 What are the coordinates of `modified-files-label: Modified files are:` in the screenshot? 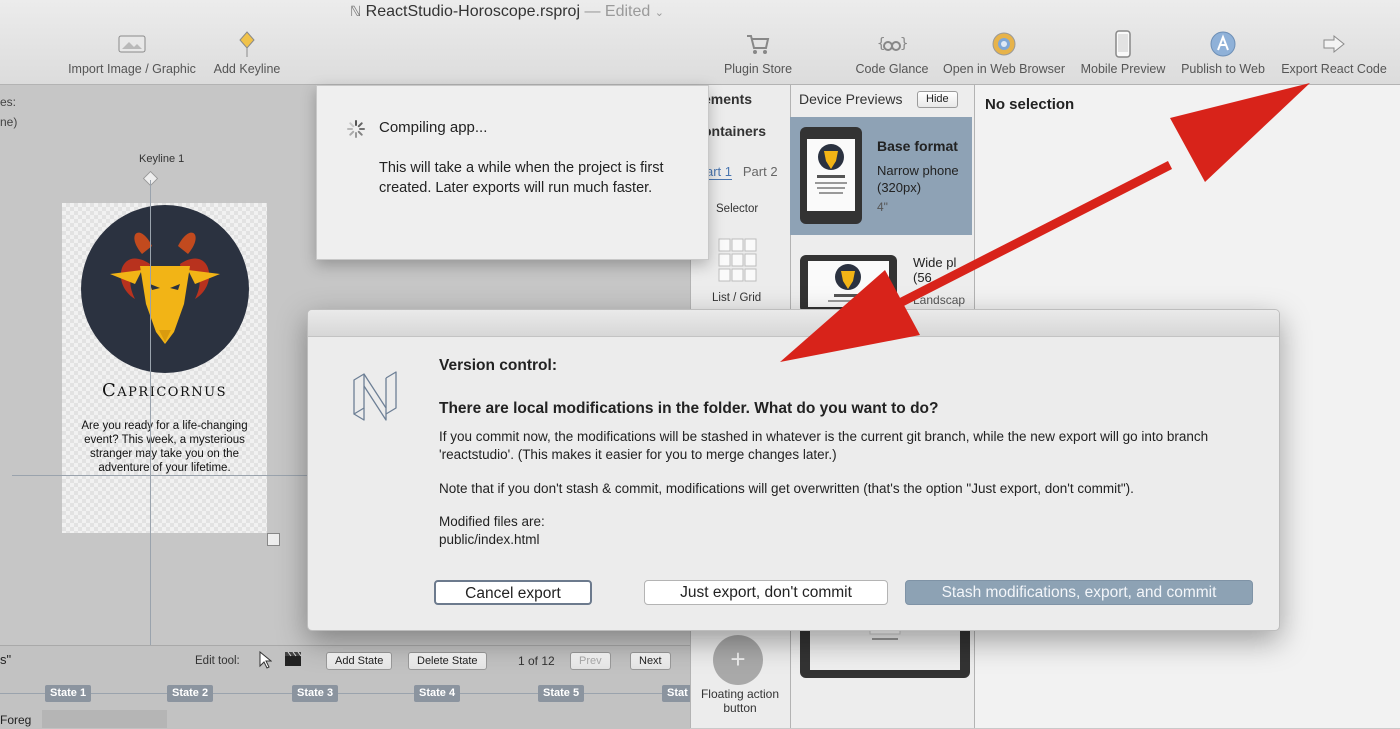 It's located at (492, 521).